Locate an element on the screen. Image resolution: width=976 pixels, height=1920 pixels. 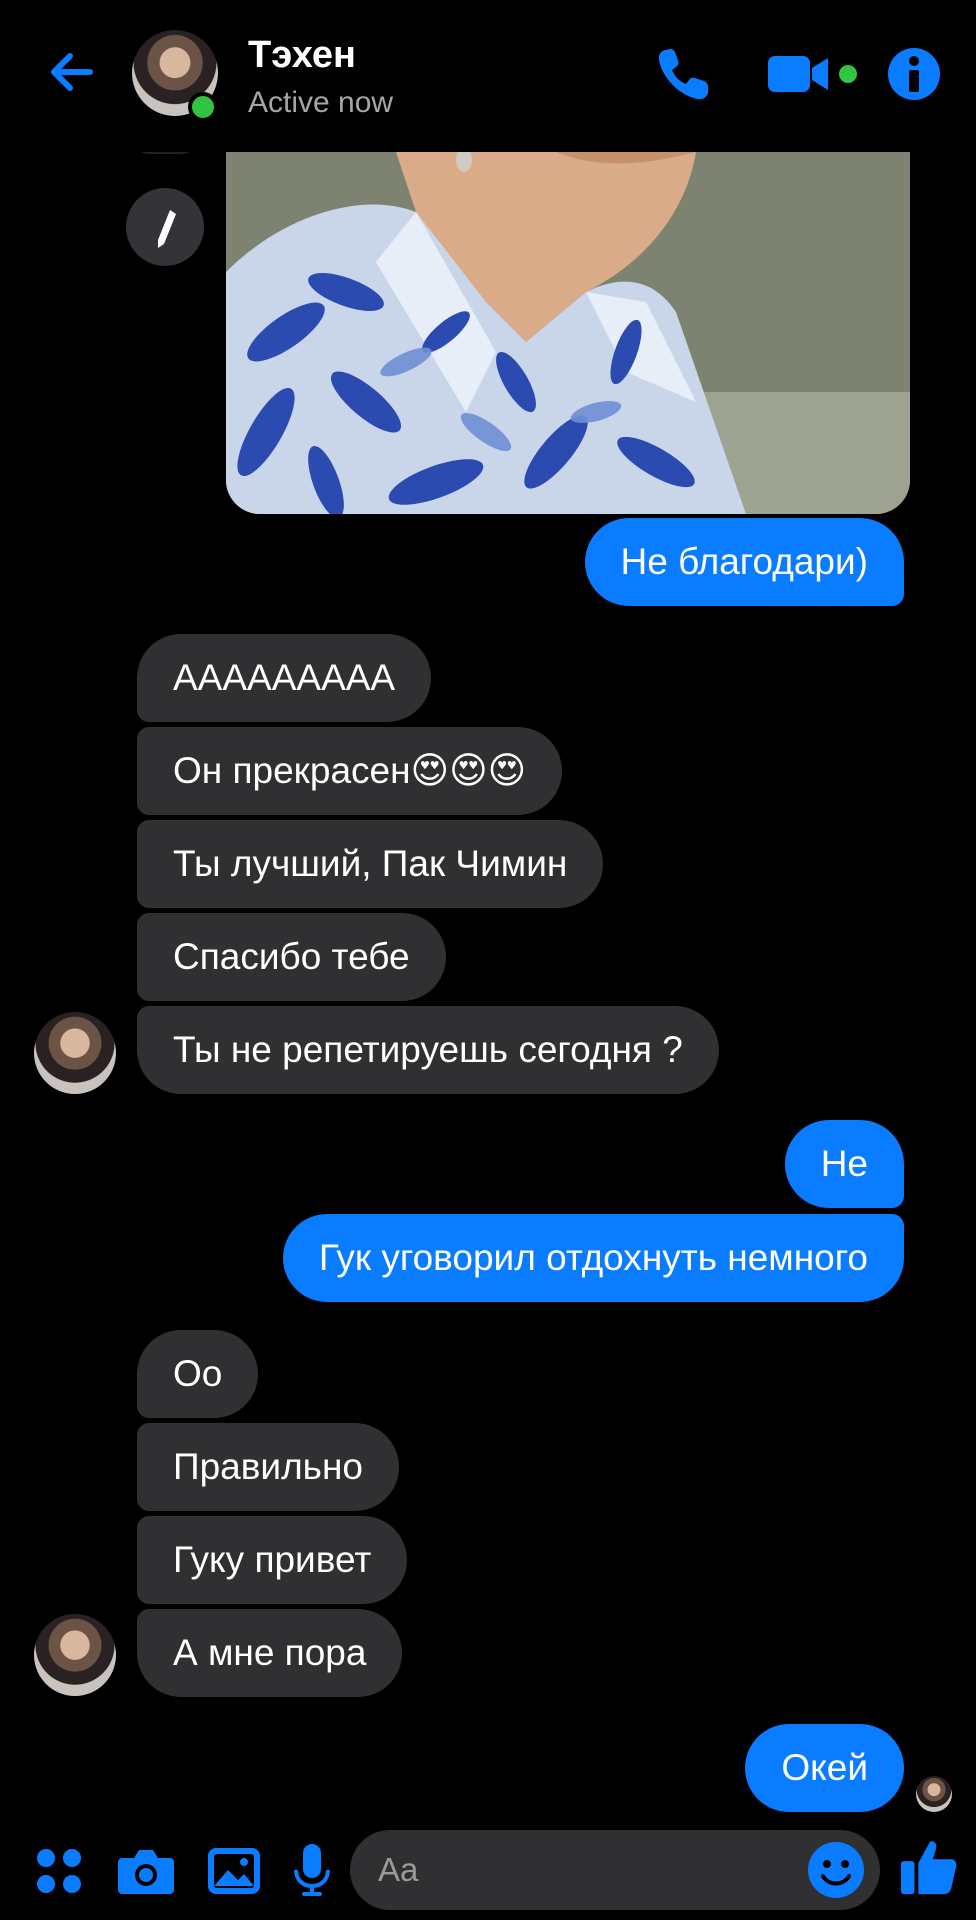
message-bubble-incoming: Спасибо тебе is located at coordinates (291, 957).